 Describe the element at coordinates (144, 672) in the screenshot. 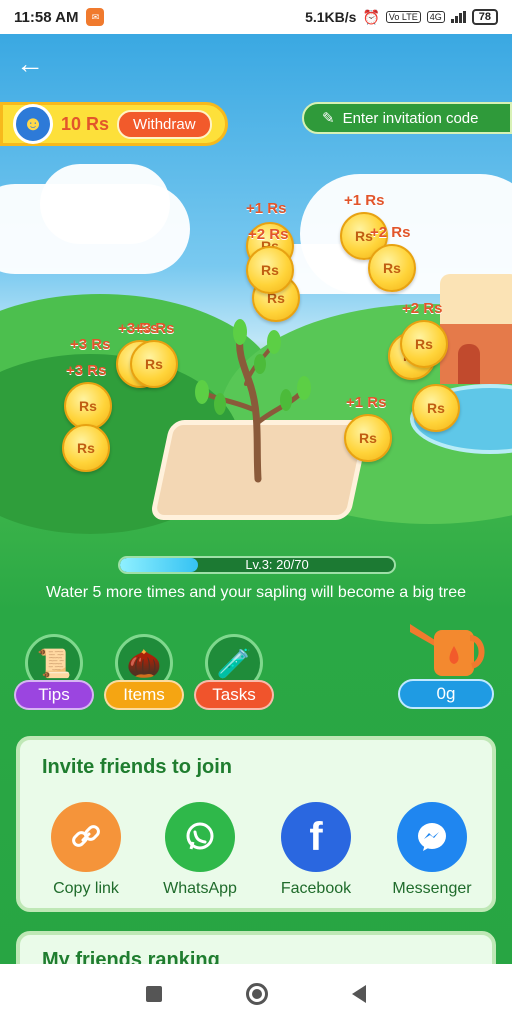

I see `items-button: 🌰 Items` at that location.